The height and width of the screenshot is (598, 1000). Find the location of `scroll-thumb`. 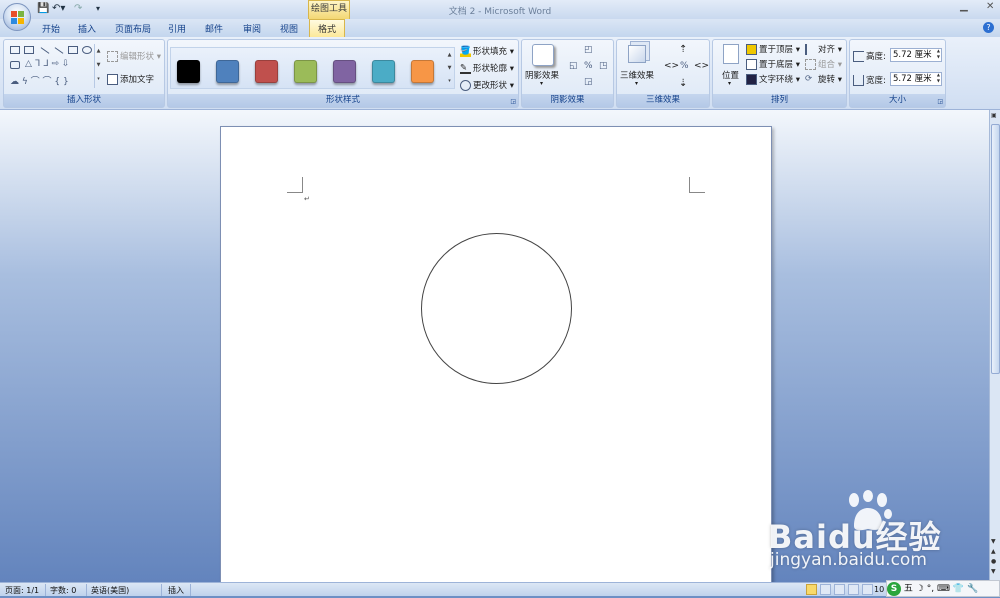

scroll-thumb is located at coordinates (995, 249).